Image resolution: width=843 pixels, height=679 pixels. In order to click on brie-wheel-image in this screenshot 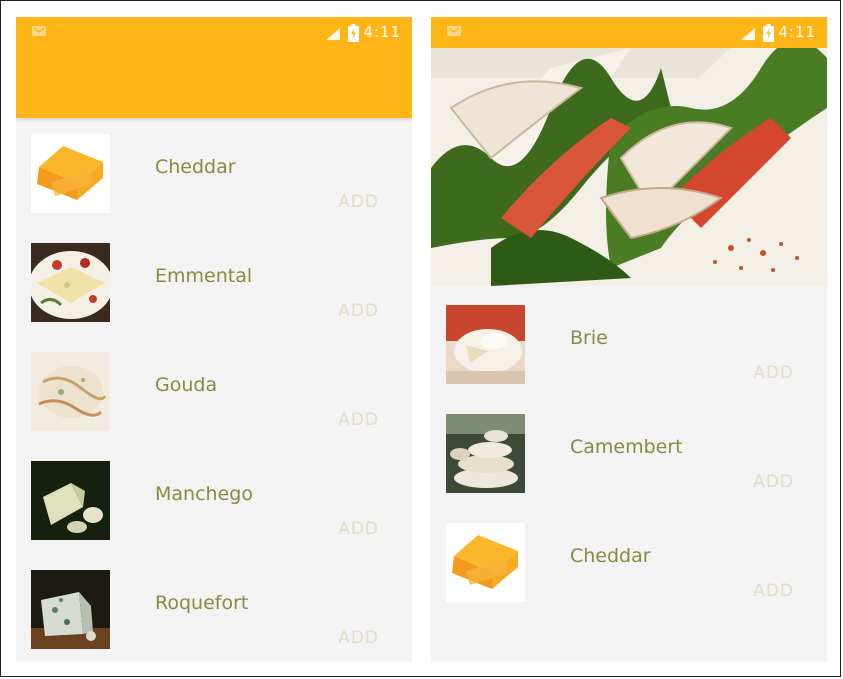, I will do `click(485, 344)`.